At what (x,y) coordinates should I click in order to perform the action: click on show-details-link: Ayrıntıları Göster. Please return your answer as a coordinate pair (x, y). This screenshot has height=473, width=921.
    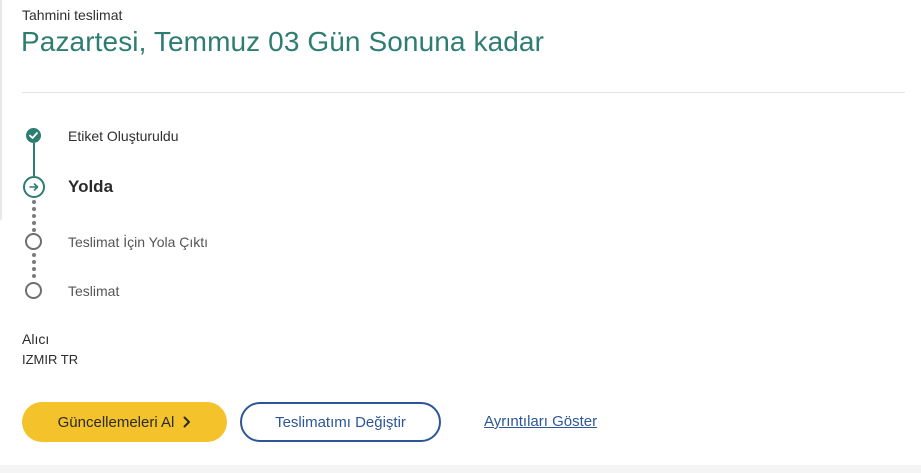
    Looking at the image, I should click on (540, 421).